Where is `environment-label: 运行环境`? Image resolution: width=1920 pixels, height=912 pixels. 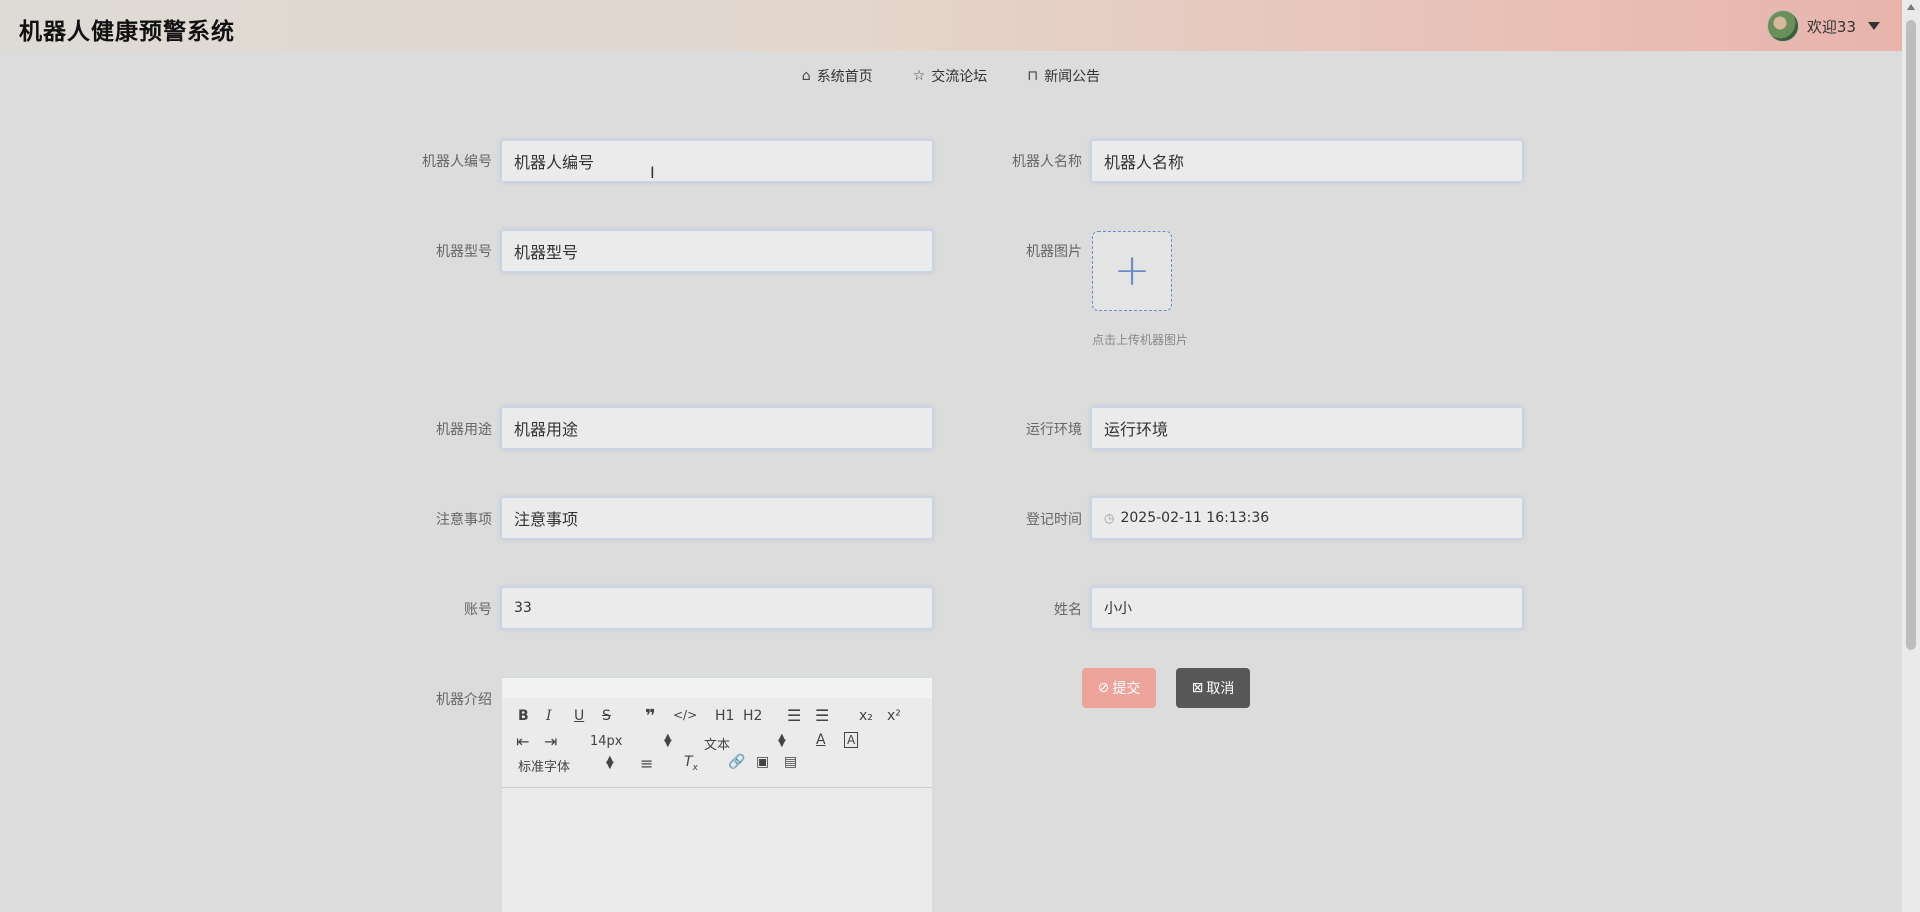
environment-label: 运行环境 is located at coordinates (1054, 430).